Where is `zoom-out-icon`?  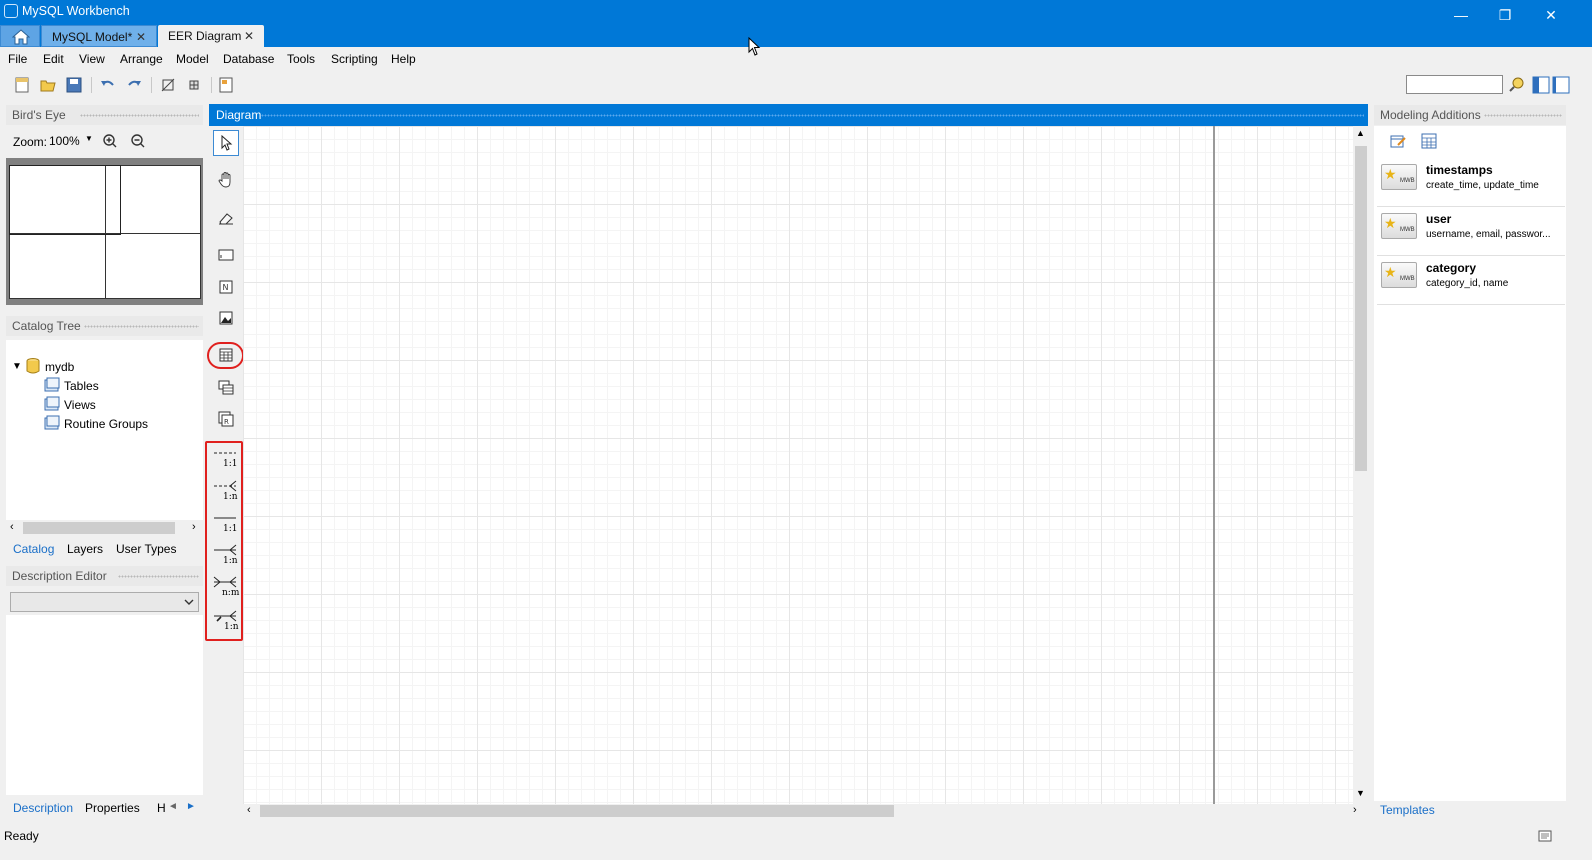 zoom-out-icon is located at coordinates (138, 141).